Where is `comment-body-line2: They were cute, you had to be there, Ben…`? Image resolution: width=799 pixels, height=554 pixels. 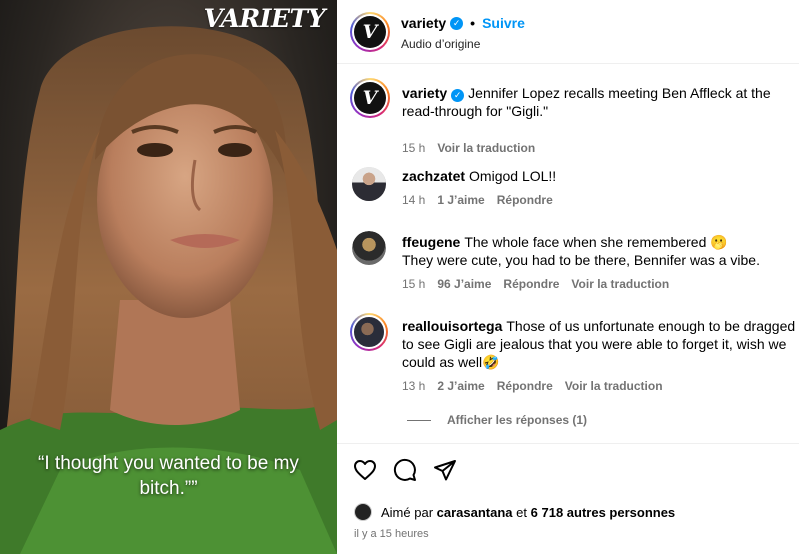
comment-body-line2: They were cute, you had to be there, Ben… is located at coordinates (581, 260).